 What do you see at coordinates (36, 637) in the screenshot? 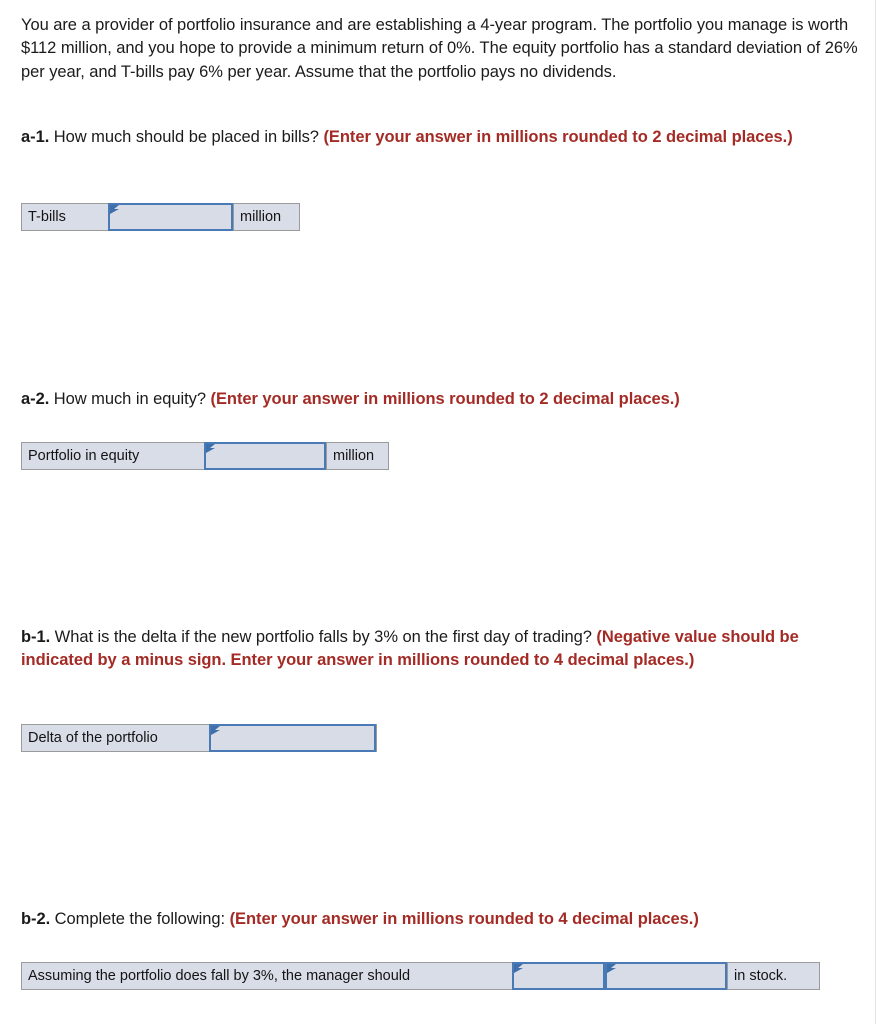
I see `question-b1-label: b-1.` at bounding box center [36, 637].